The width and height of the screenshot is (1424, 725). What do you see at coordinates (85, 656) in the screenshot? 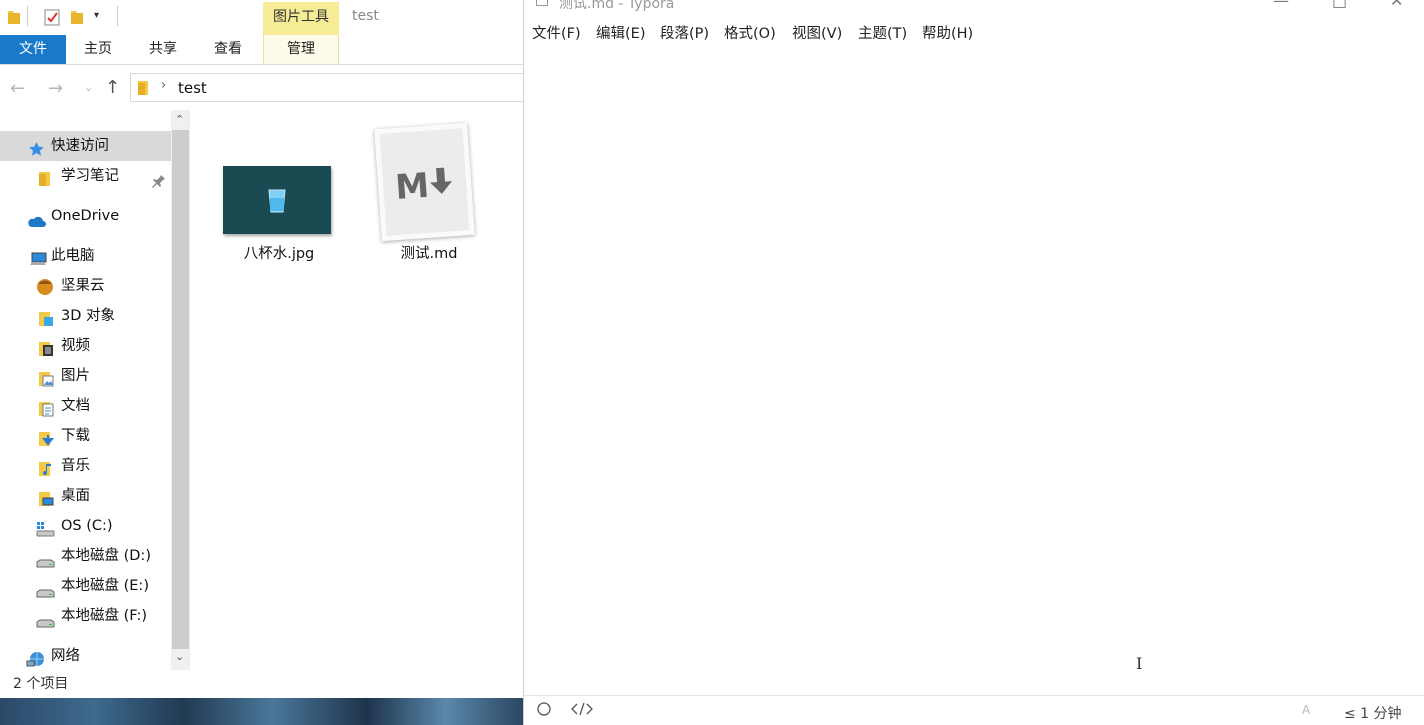
I see `nav-item-network: 网络` at bounding box center [85, 656].